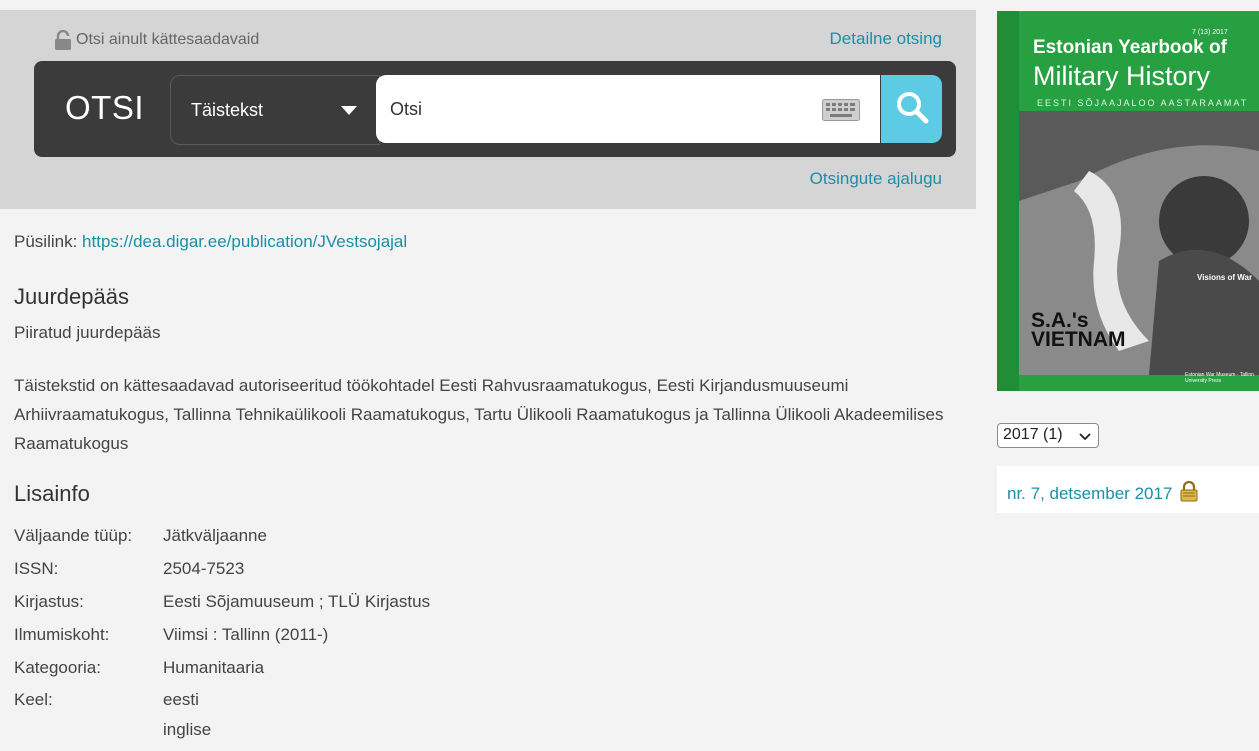 The image size is (1259, 751). What do you see at coordinates (105, 107) in the screenshot?
I see `search-label: OTSI` at bounding box center [105, 107].